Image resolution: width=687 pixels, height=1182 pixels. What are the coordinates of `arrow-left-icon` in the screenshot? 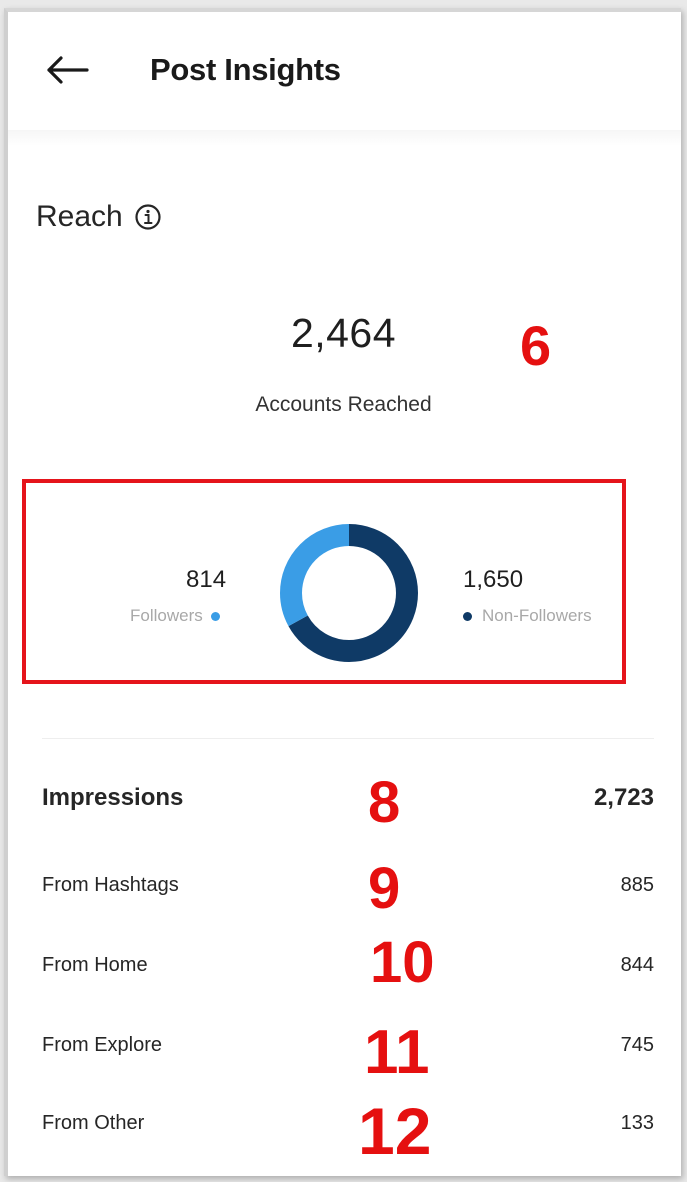 It's located at (68, 70).